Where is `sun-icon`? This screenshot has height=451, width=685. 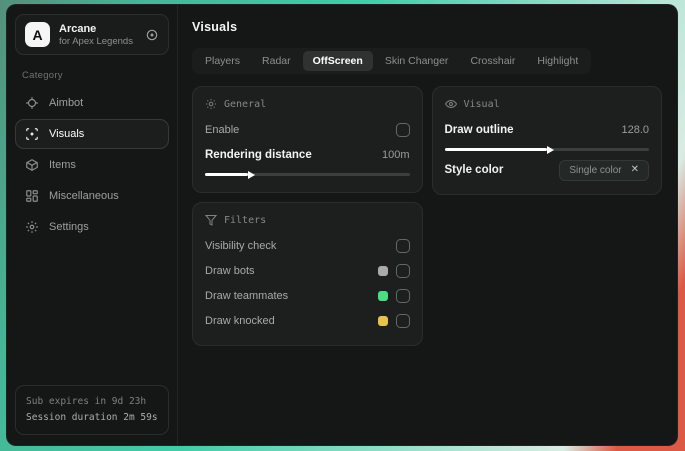
sun-icon is located at coordinates (211, 104).